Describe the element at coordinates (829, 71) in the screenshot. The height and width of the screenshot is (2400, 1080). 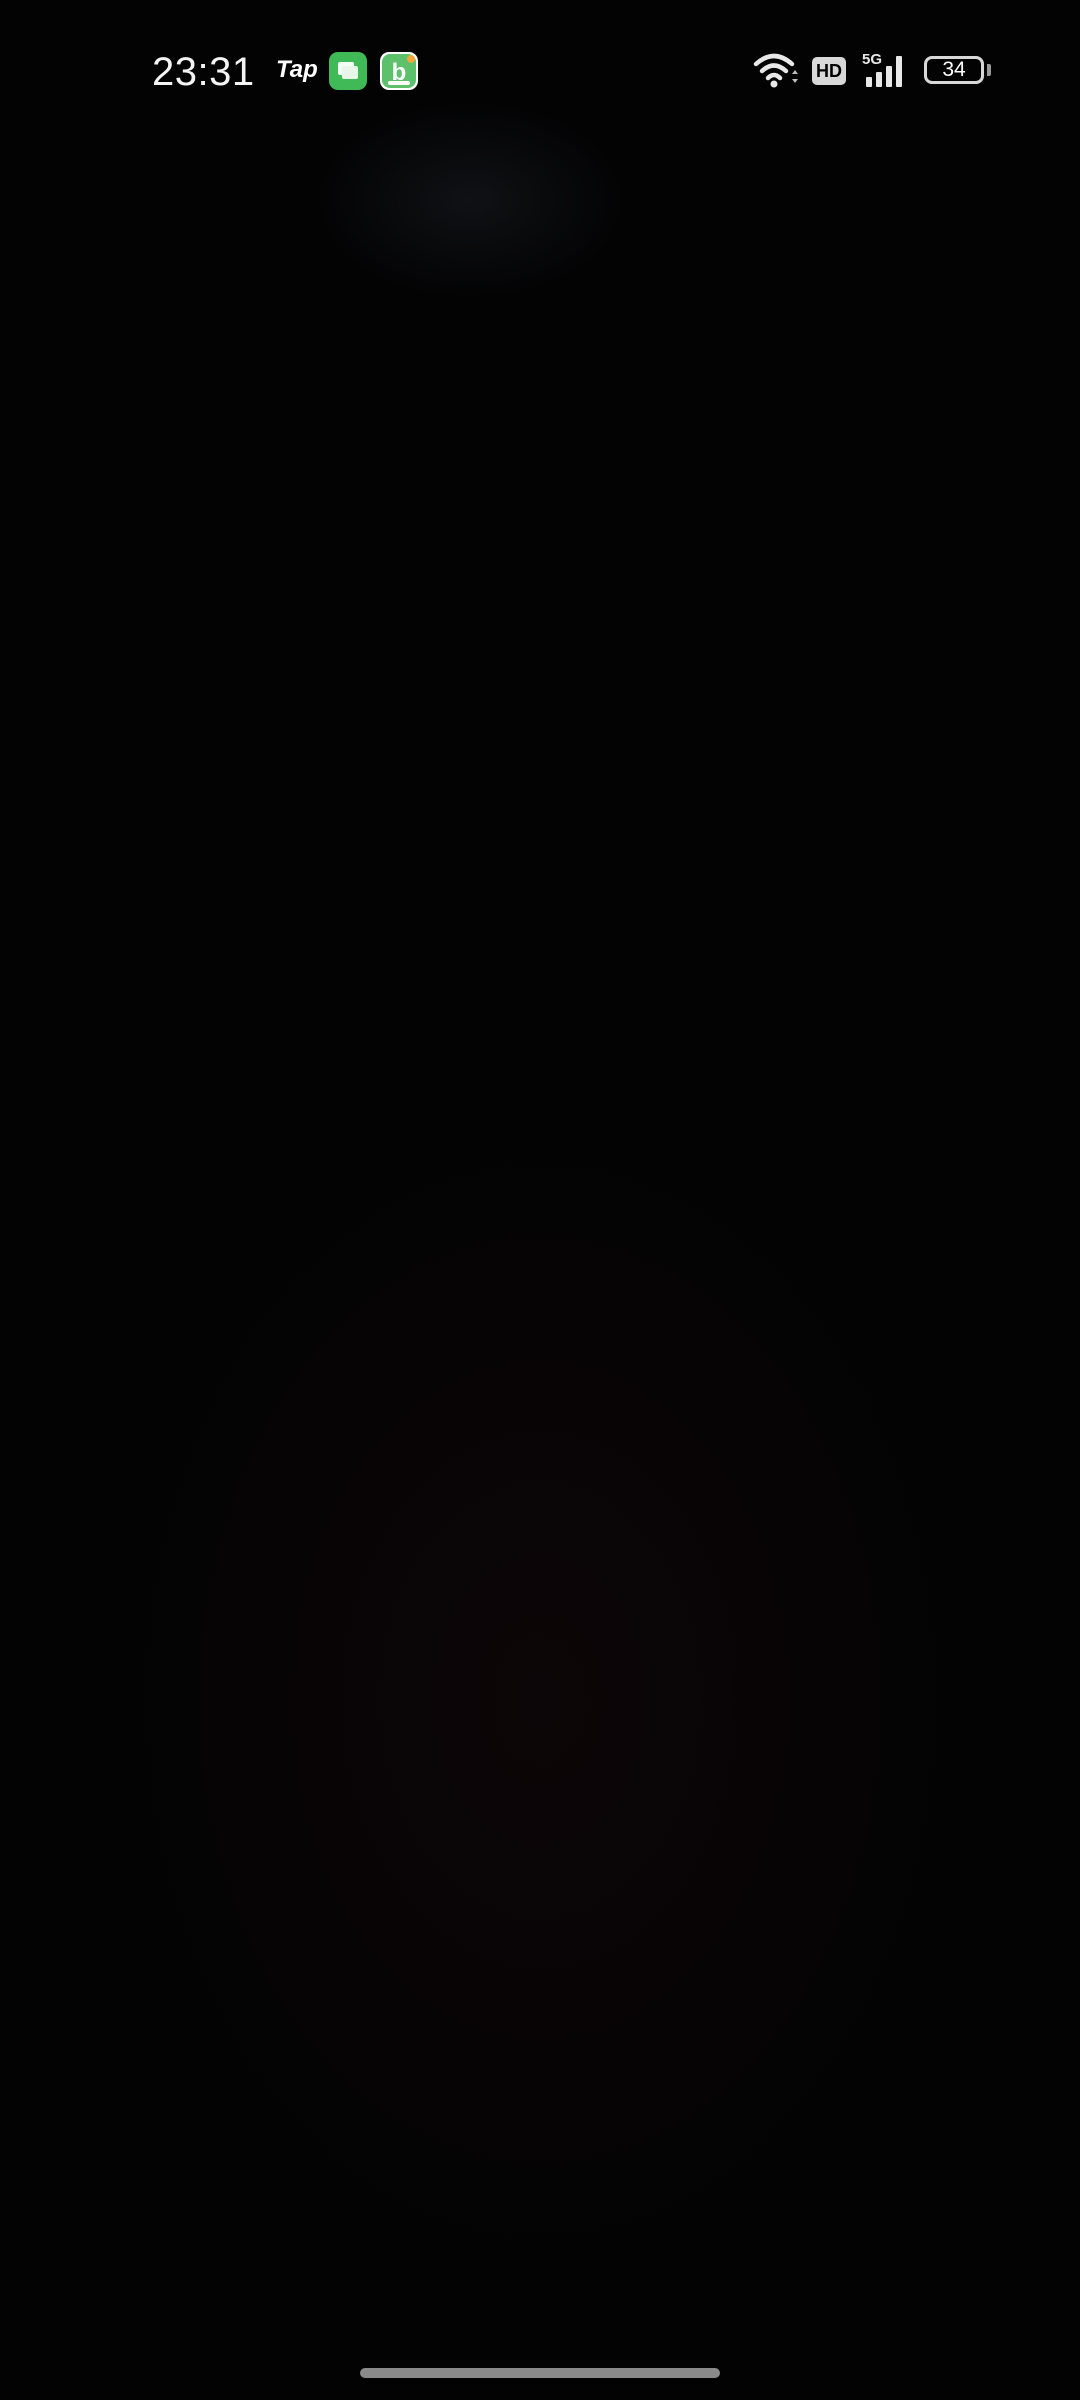
I see `hd-icon: HD` at that location.